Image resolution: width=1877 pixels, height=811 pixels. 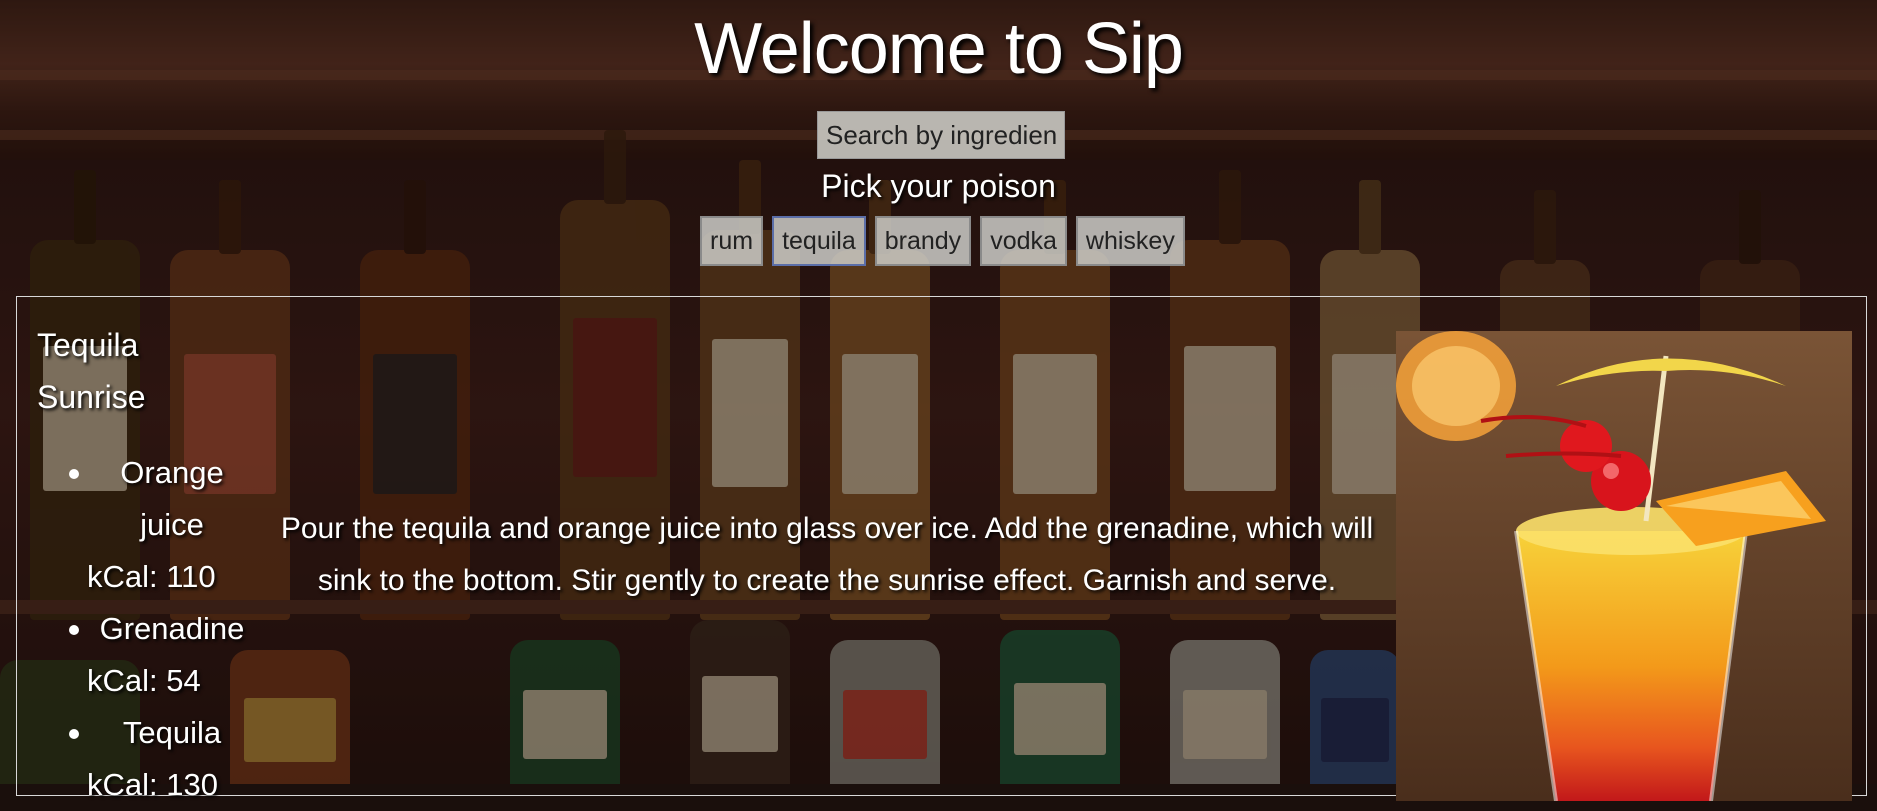 I want to click on list-item: Tequila kCal: 130, so click(x=147, y=759).